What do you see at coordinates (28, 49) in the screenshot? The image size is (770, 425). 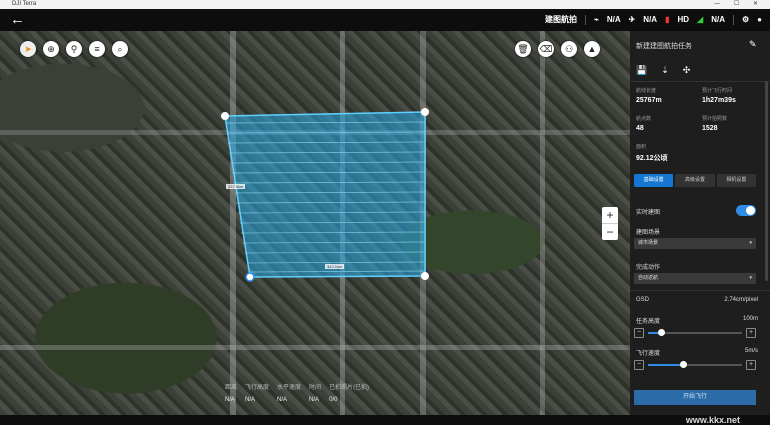 I see `compass-icon: ➤` at bounding box center [28, 49].